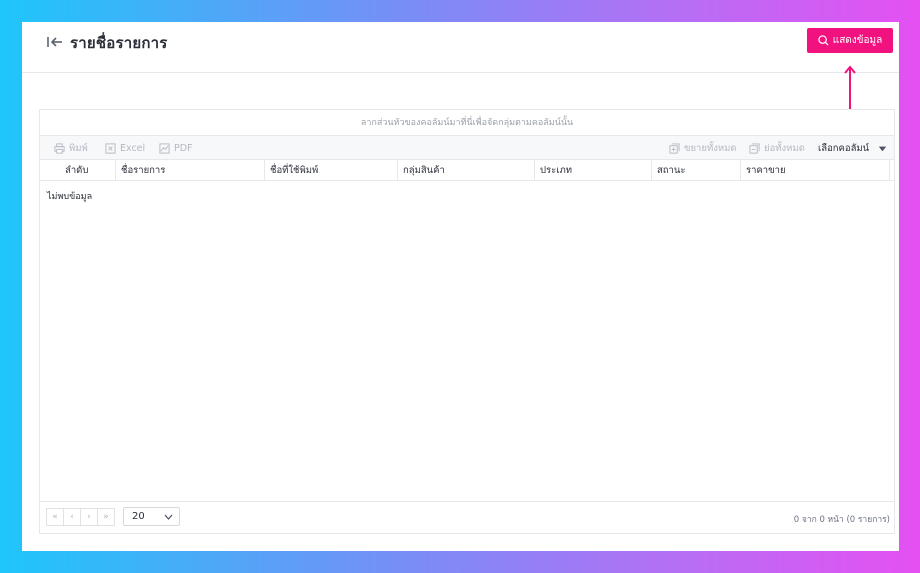 The height and width of the screenshot is (573, 920). I want to click on pager: « ‹ › », so click(80, 517).